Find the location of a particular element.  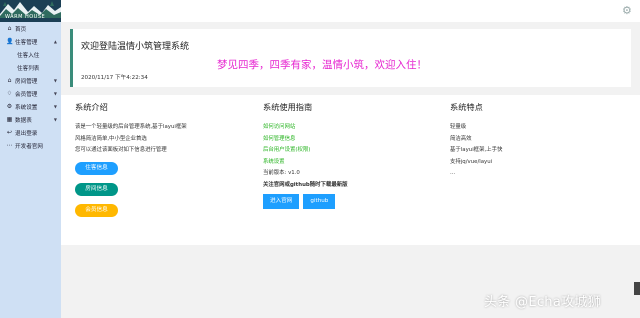

guide-link: 如何访问网站 is located at coordinates (305, 128).